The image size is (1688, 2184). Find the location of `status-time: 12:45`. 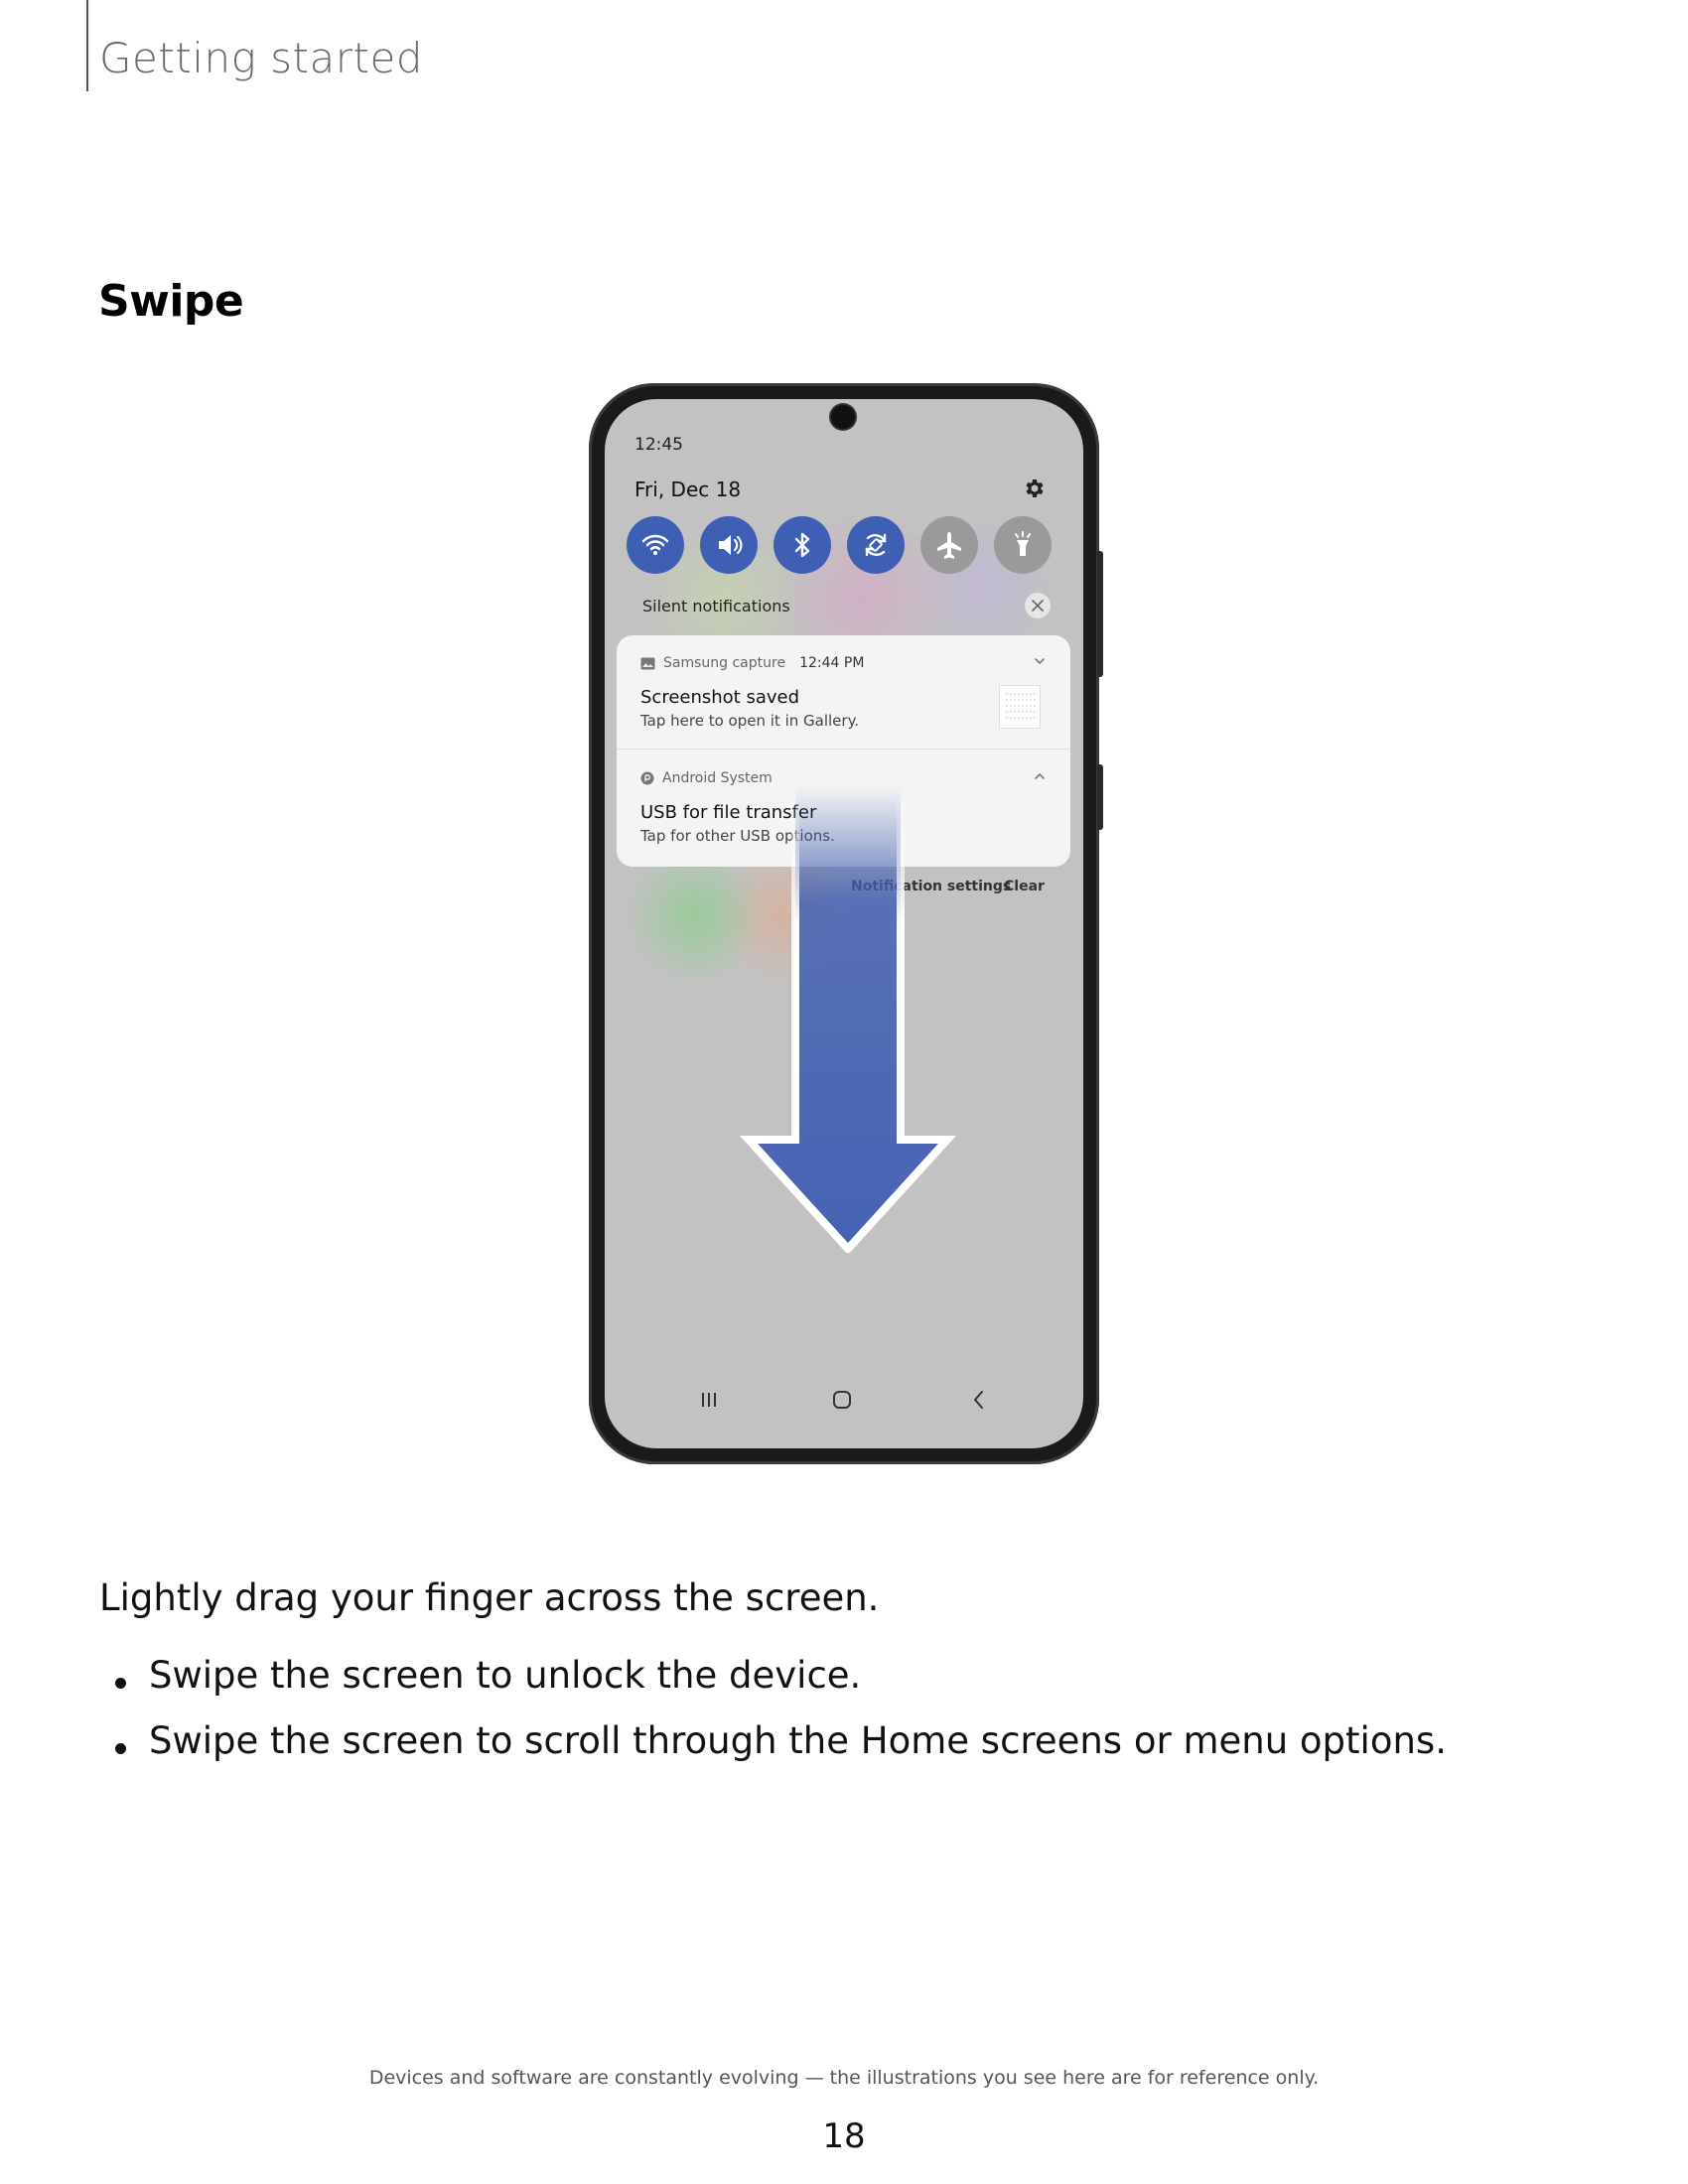

status-time: 12:45 is located at coordinates (658, 445).